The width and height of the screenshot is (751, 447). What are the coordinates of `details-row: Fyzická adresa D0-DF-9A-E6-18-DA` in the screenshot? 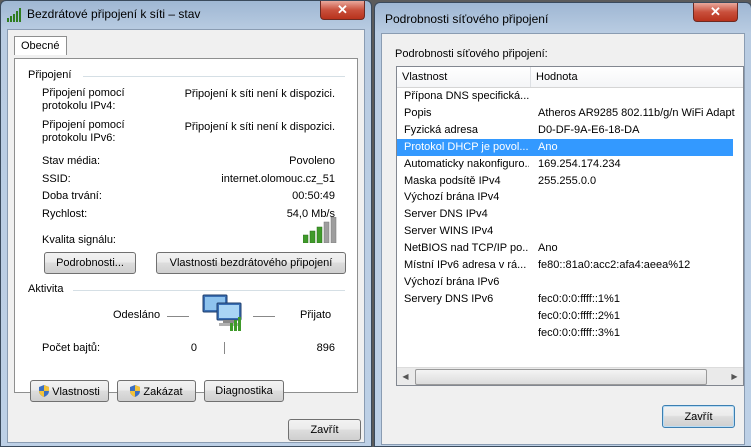 It's located at (570, 130).